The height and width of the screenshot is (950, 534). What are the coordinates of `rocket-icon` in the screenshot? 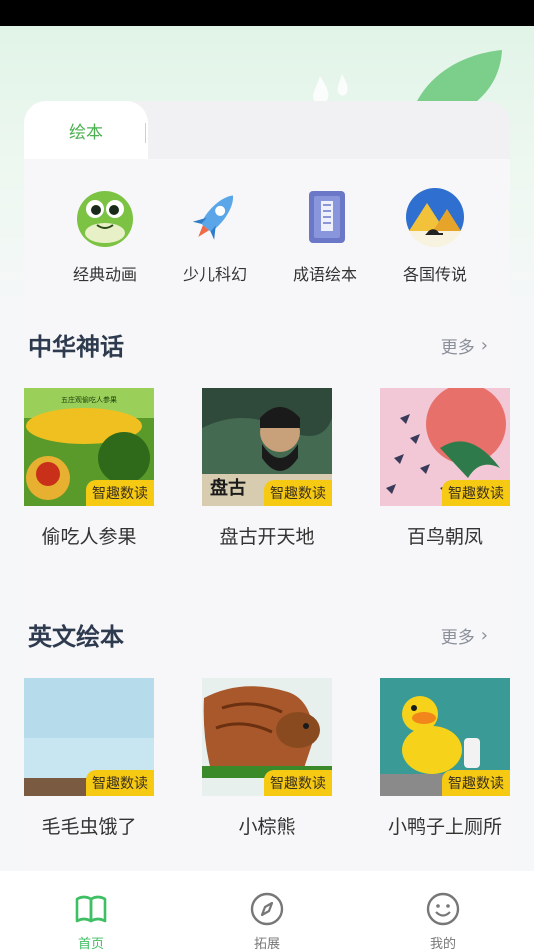 It's located at (213, 217).